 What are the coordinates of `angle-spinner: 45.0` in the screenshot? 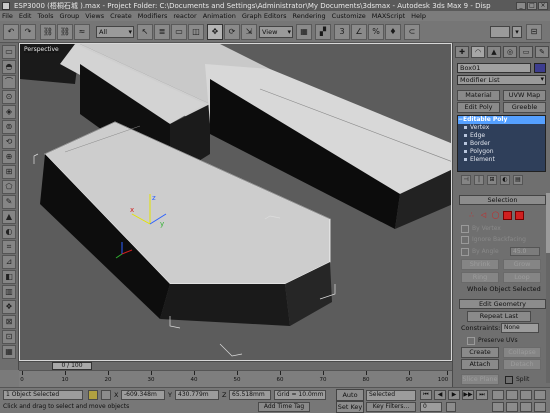 It's located at (525, 251).